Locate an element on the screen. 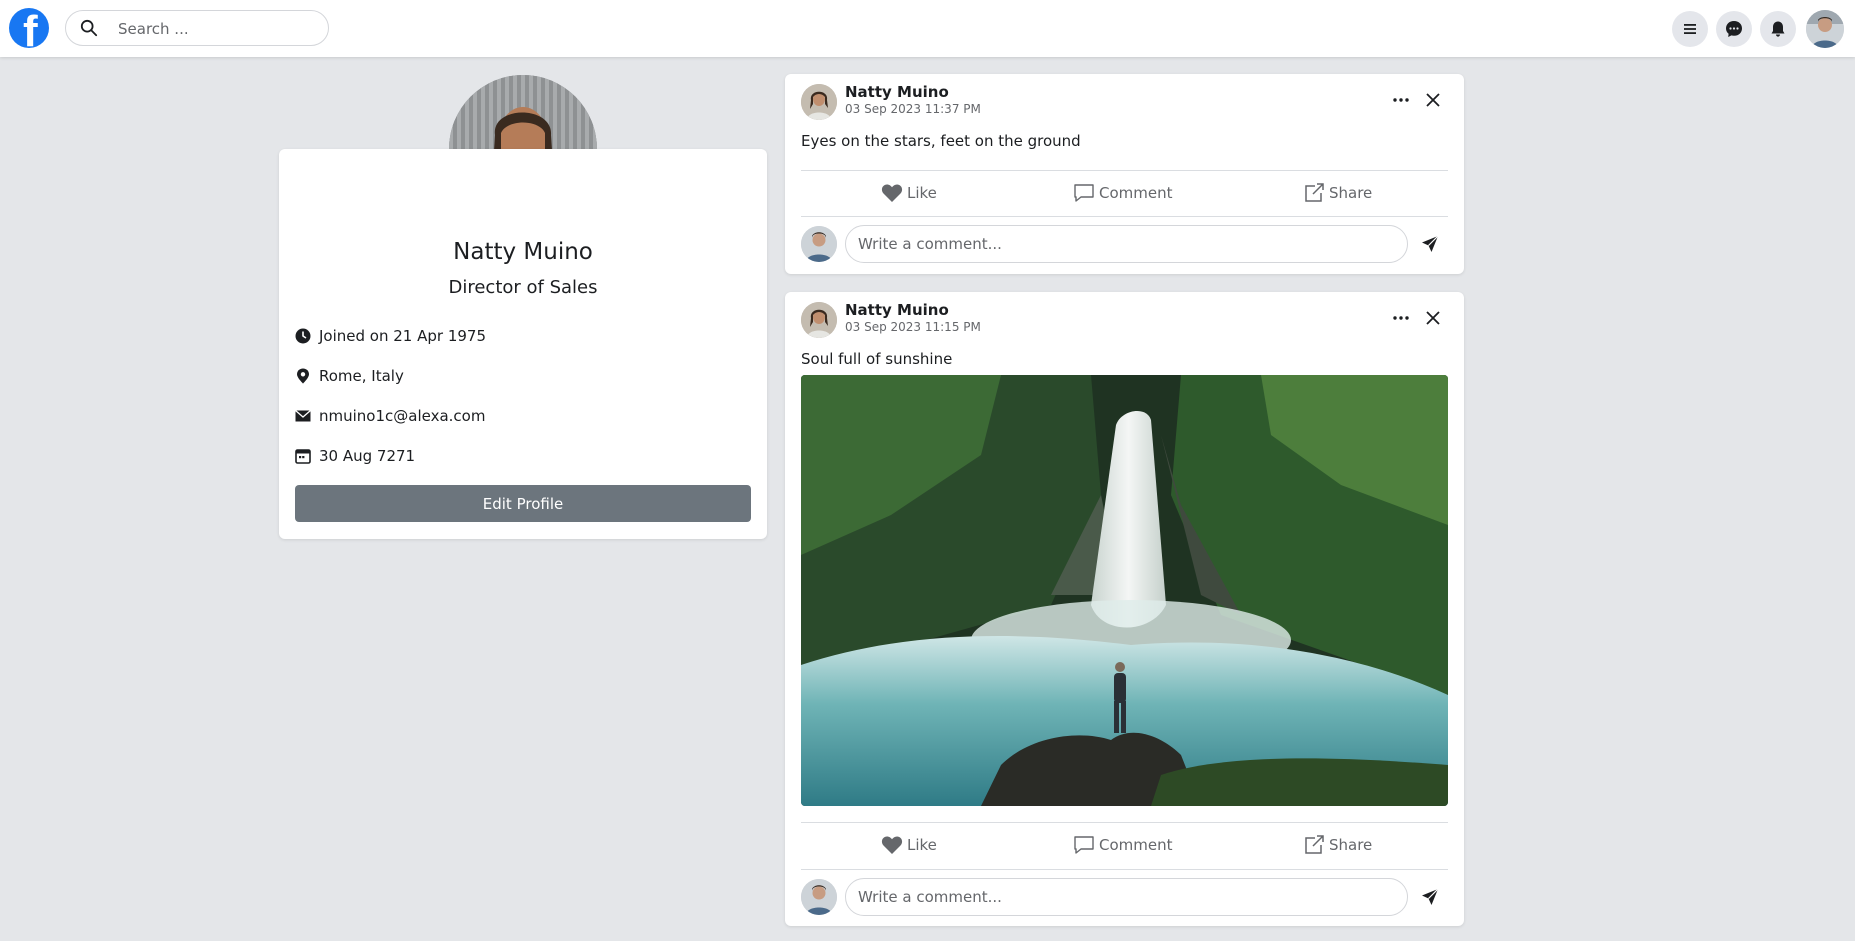 The image size is (1855, 941). edit-profile-button: Edit Profile is located at coordinates (523, 503).